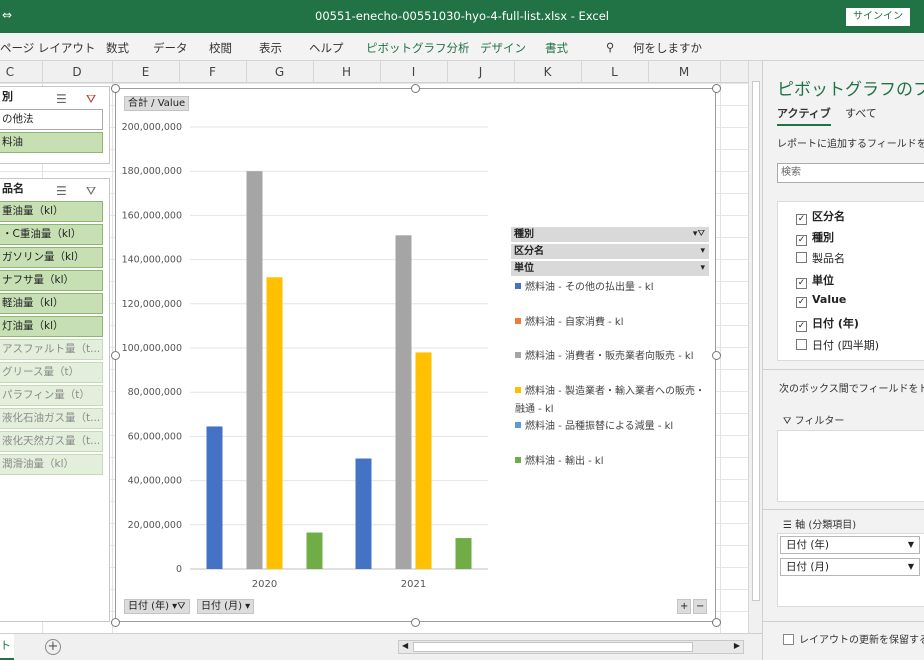 The width and height of the screenshot is (924, 660). Describe the element at coordinates (850, 466) in the screenshot. I see `filter-drop-area` at that location.